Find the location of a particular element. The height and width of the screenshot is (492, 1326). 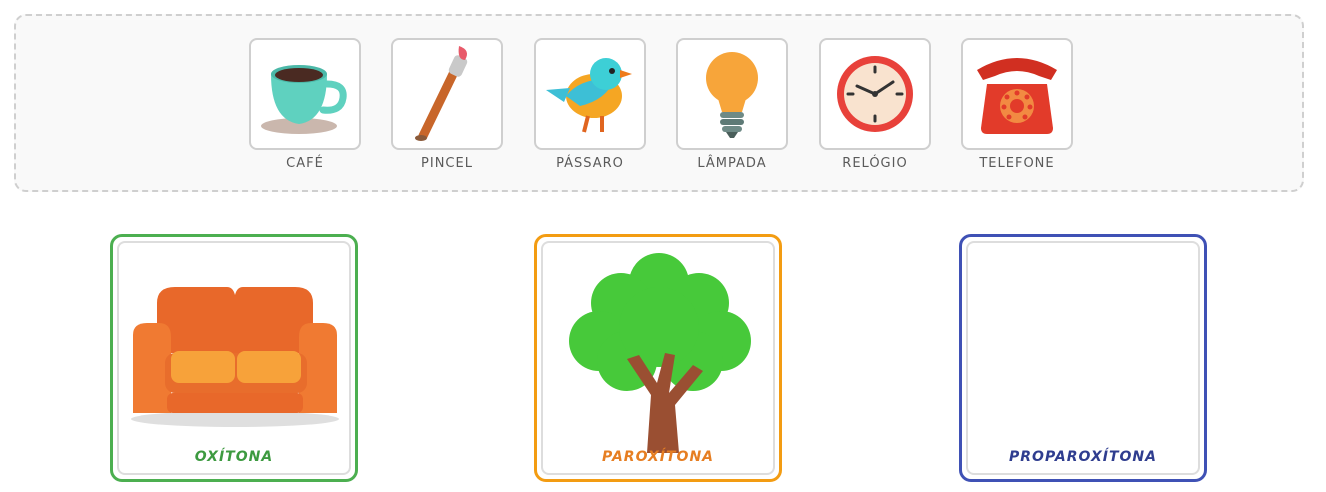

dropzone-inner-border is located at coordinates (1083, 358).